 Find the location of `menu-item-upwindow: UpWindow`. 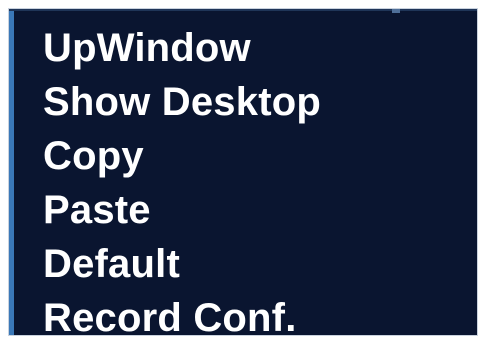

menu-item-upwindow: UpWindow is located at coordinates (256, 48).